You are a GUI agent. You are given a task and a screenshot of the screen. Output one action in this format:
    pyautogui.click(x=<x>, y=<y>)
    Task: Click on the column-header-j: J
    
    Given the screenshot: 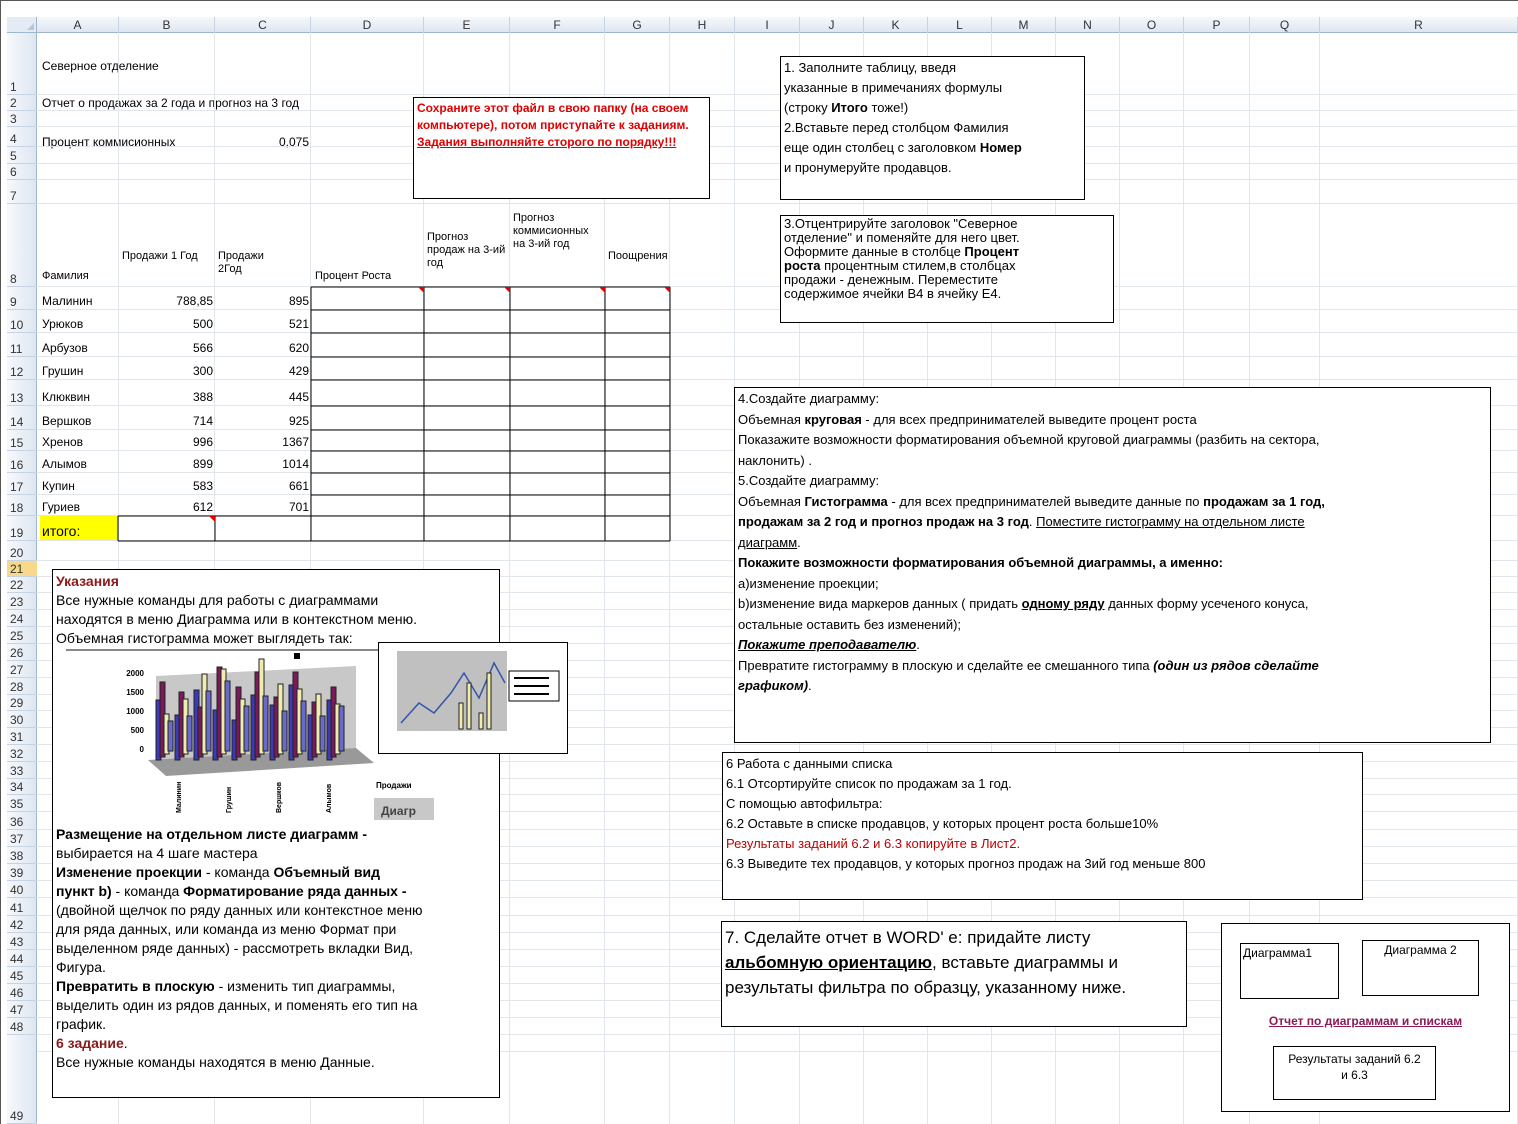 What is the action you would take?
    pyautogui.click(x=832, y=25)
    